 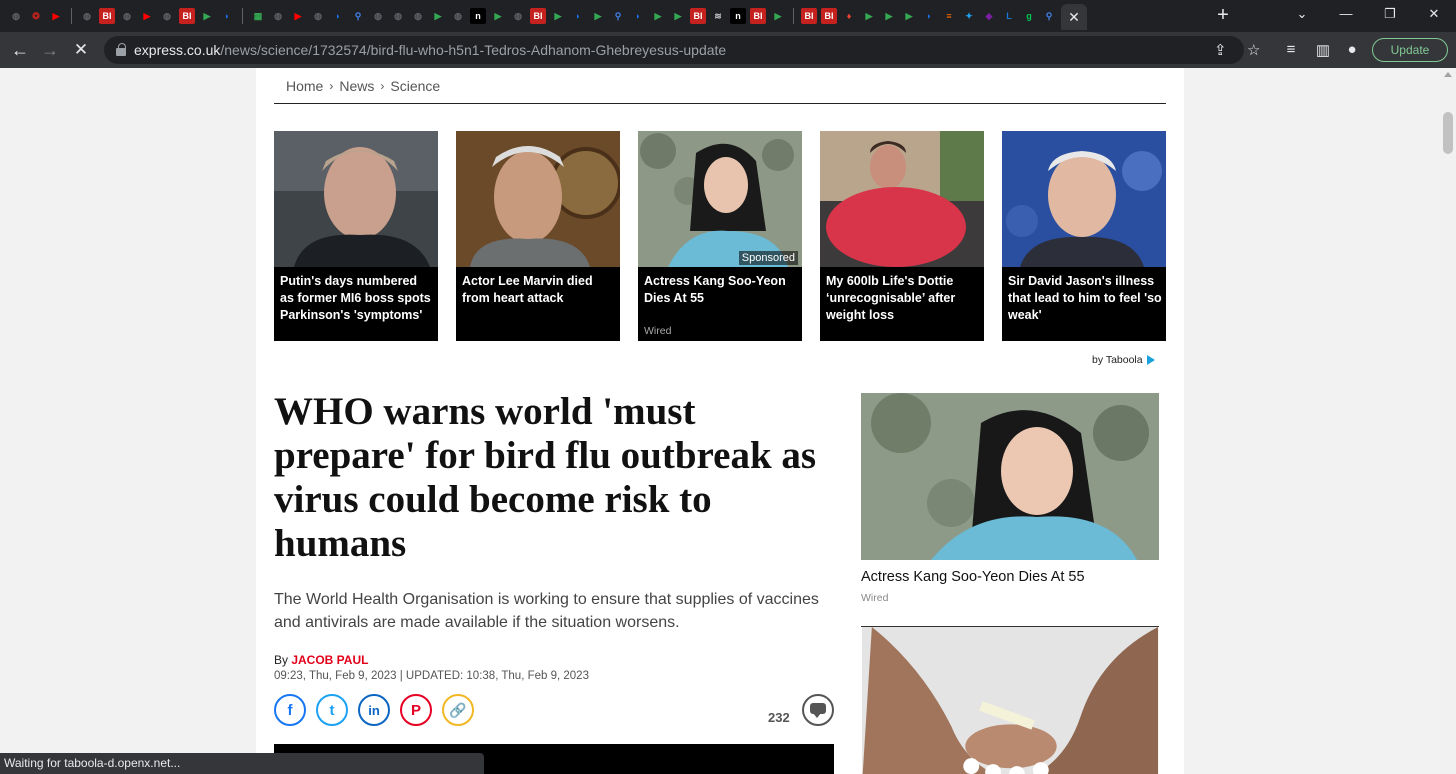 What do you see at coordinates (1074, 17) in the screenshot?
I see `active-tab-close-icon: ✕` at bounding box center [1074, 17].